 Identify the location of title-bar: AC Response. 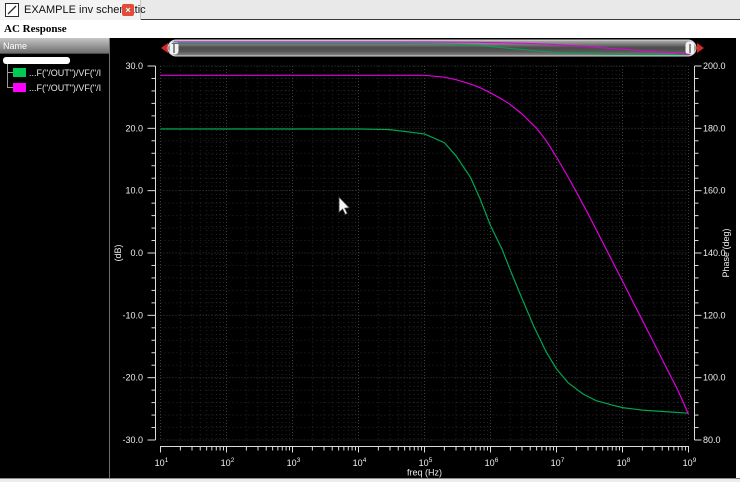
(370, 29).